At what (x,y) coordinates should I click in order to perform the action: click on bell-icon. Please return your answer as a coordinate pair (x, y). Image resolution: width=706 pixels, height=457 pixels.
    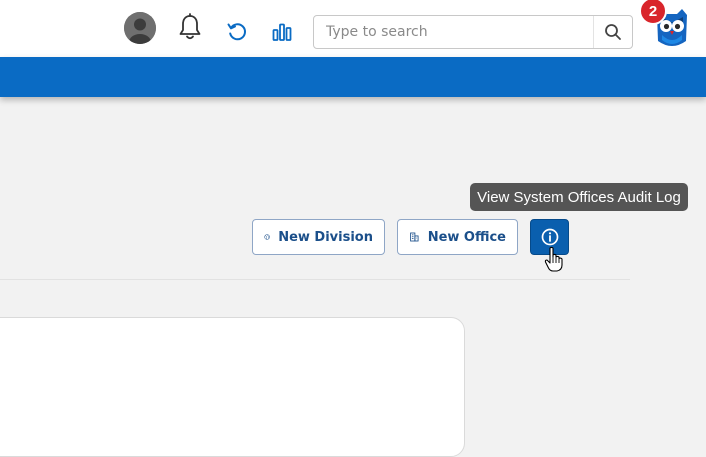
    Looking at the image, I should click on (190, 26).